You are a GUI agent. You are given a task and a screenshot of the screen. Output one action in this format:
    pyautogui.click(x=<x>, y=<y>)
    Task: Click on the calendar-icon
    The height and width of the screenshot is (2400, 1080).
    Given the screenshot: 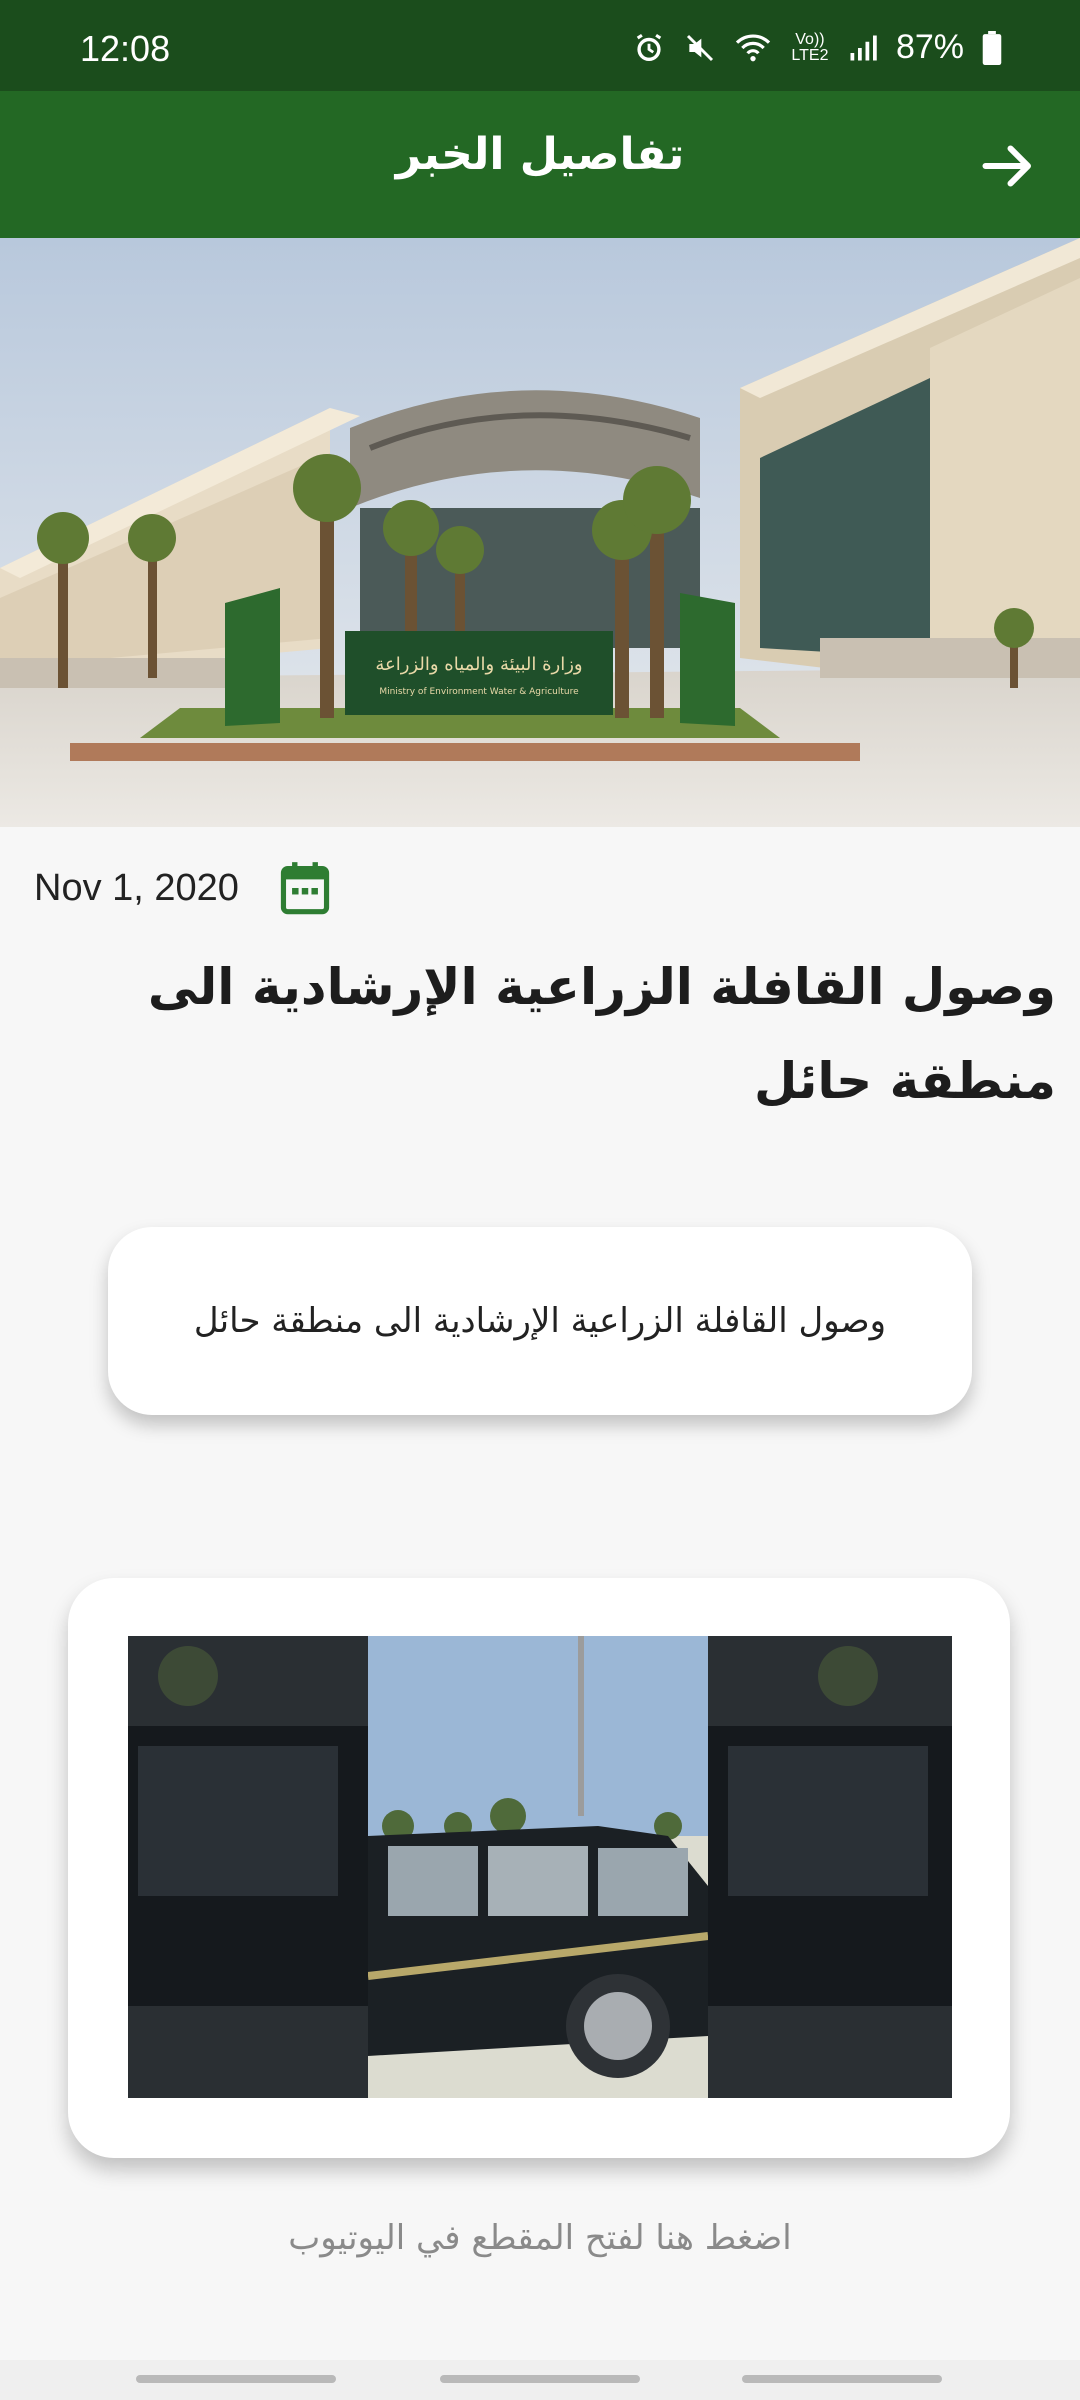 What is the action you would take?
    pyautogui.click(x=305, y=888)
    